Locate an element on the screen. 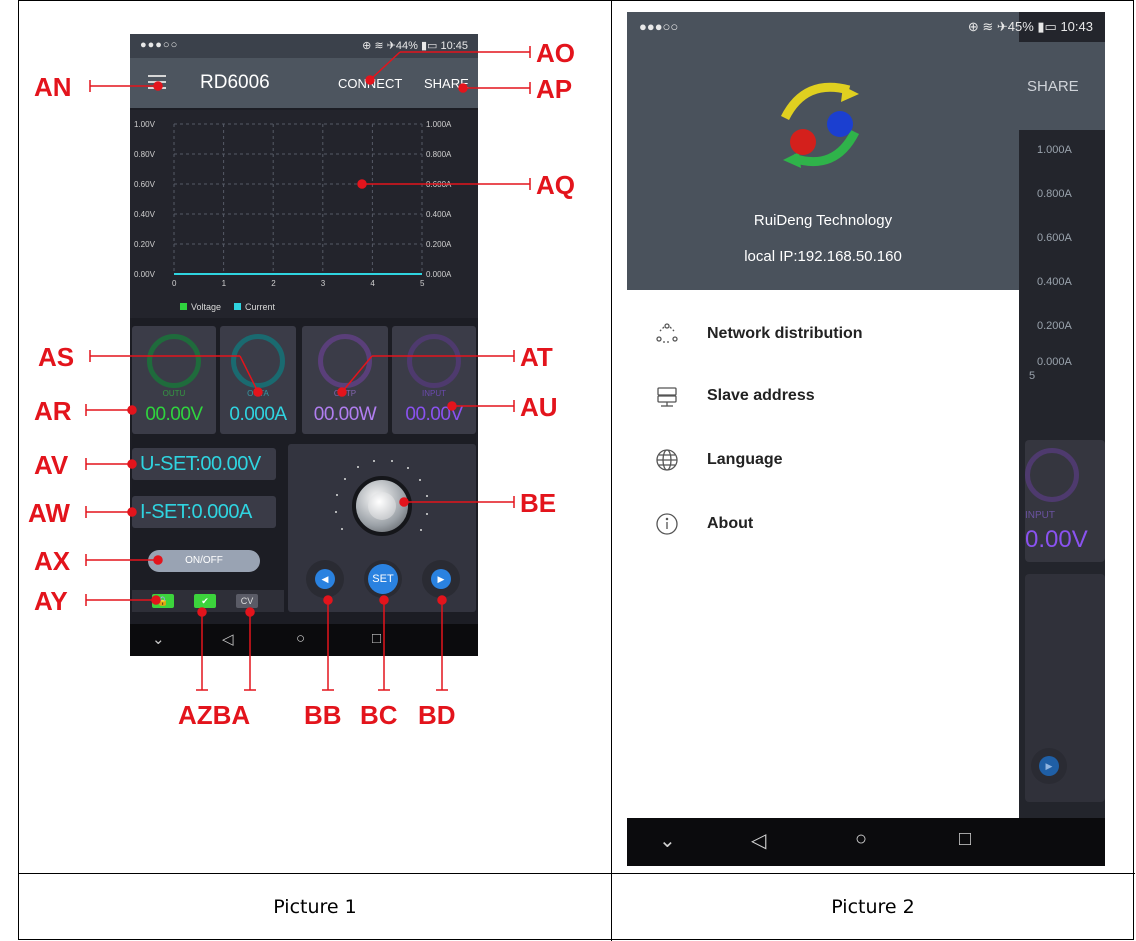  background-right-arrow-button: ▶ is located at coordinates (1049, 766).